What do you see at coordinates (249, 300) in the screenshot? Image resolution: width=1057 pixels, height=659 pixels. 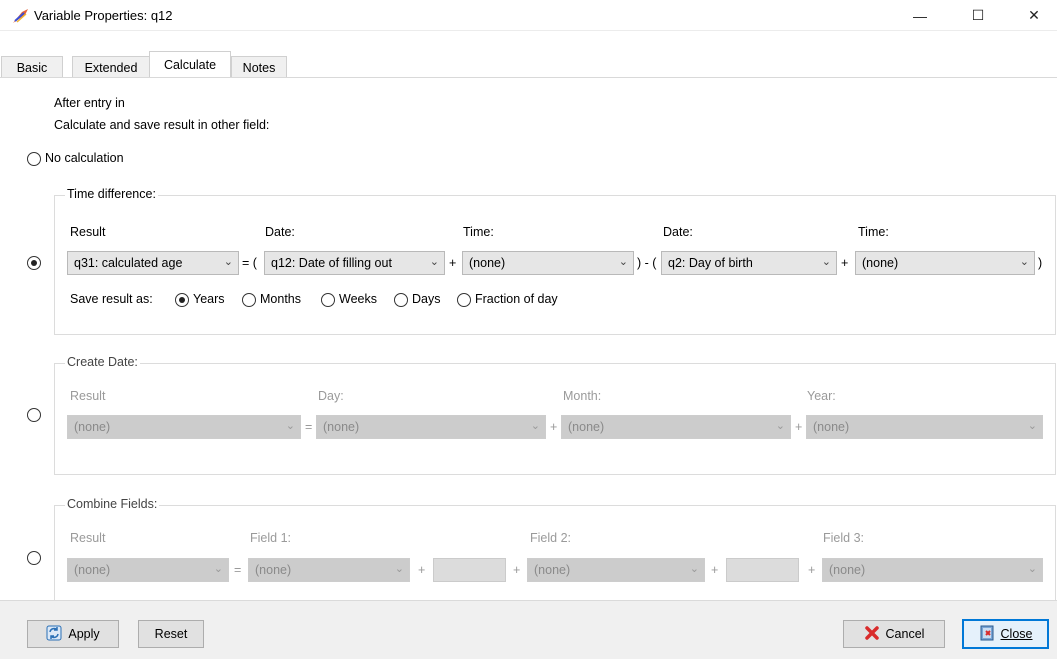 I see `save-months-radio` at bounding box center [249, 300].